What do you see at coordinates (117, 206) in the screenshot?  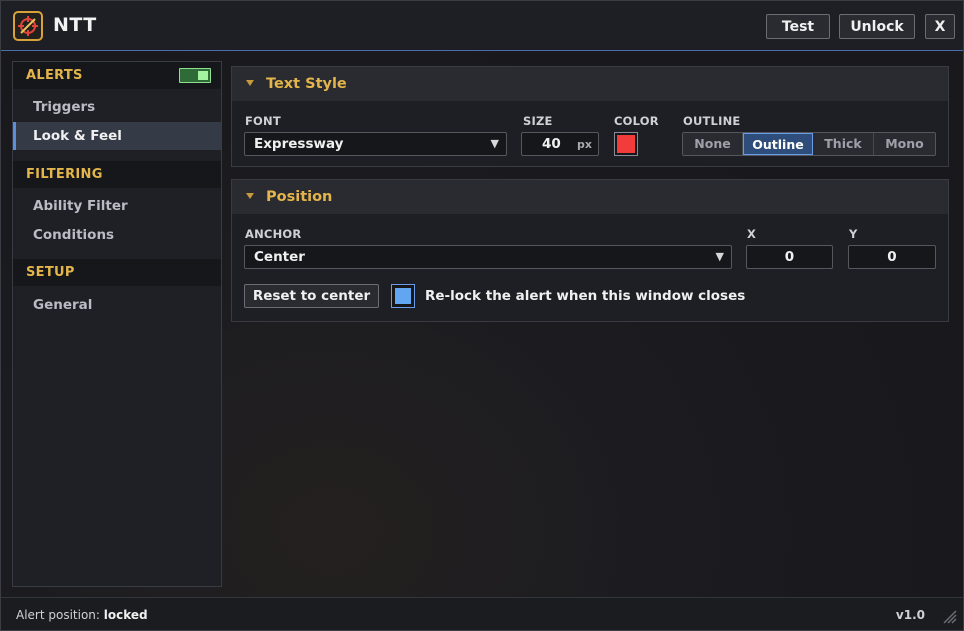 I see `sidebar-item-ability-filter: Ability Filter` at bounding box center [117, 206].